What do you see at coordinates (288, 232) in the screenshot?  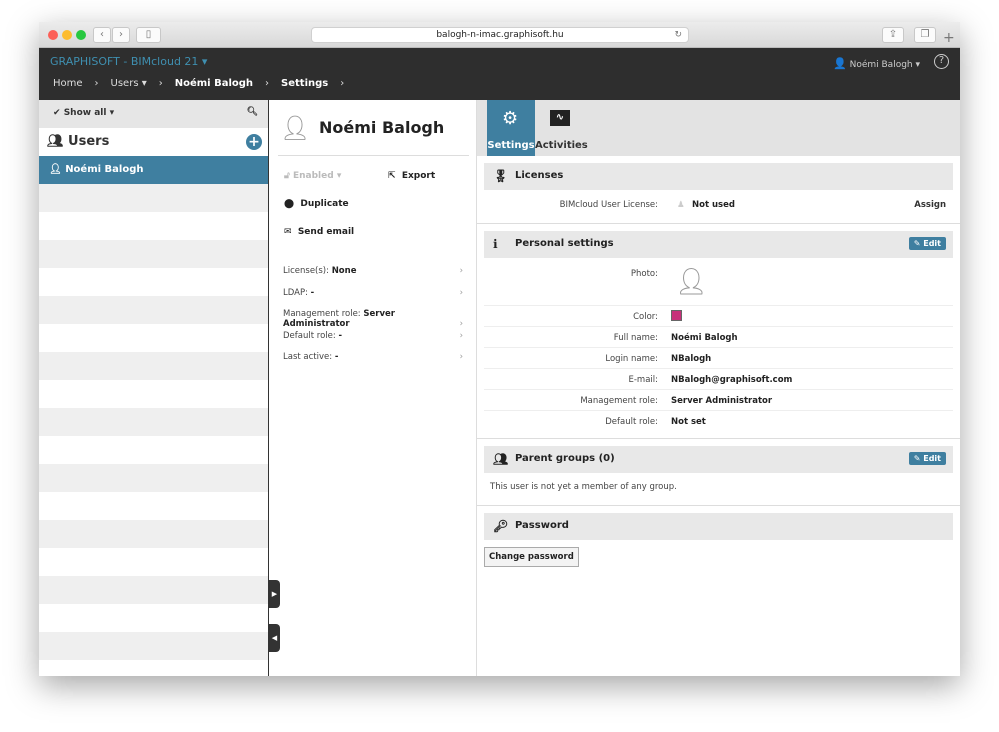 I see `email-icon: ✉` at bounding box center [288, 232].